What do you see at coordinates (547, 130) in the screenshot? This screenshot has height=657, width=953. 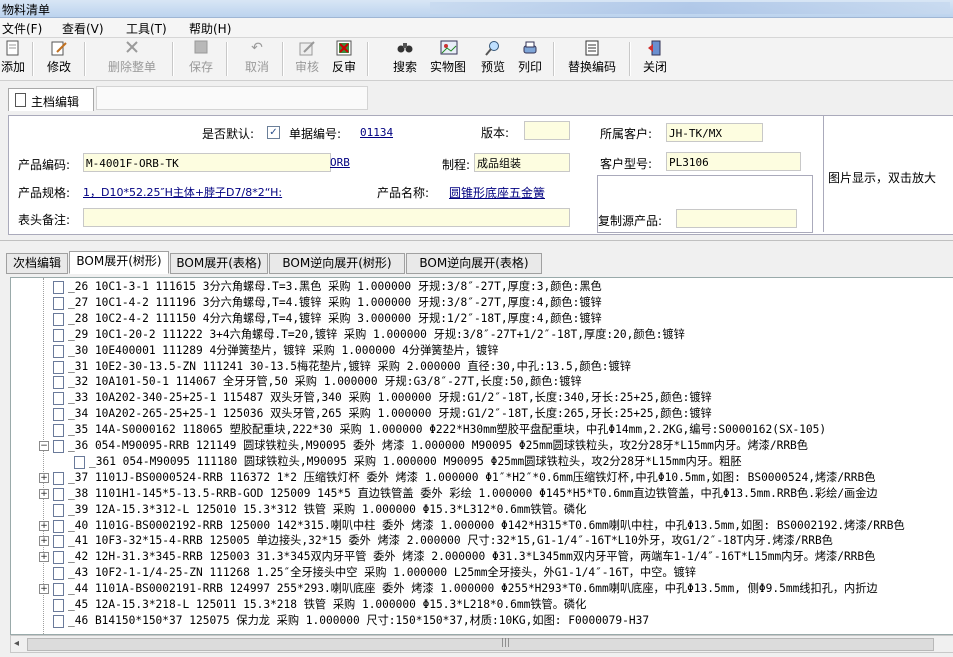 I see `version-field` at bounding box center [547, 130].